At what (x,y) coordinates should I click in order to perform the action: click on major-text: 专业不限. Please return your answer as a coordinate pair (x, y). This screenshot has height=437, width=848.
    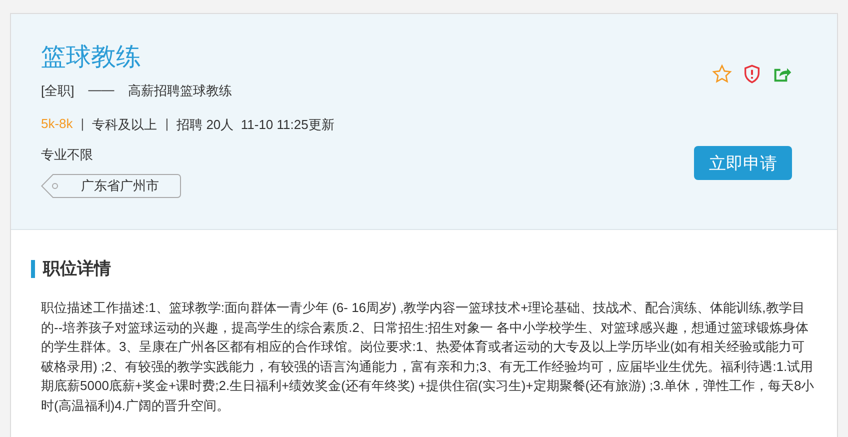
    Looking at the image, I should click on (67, 155).